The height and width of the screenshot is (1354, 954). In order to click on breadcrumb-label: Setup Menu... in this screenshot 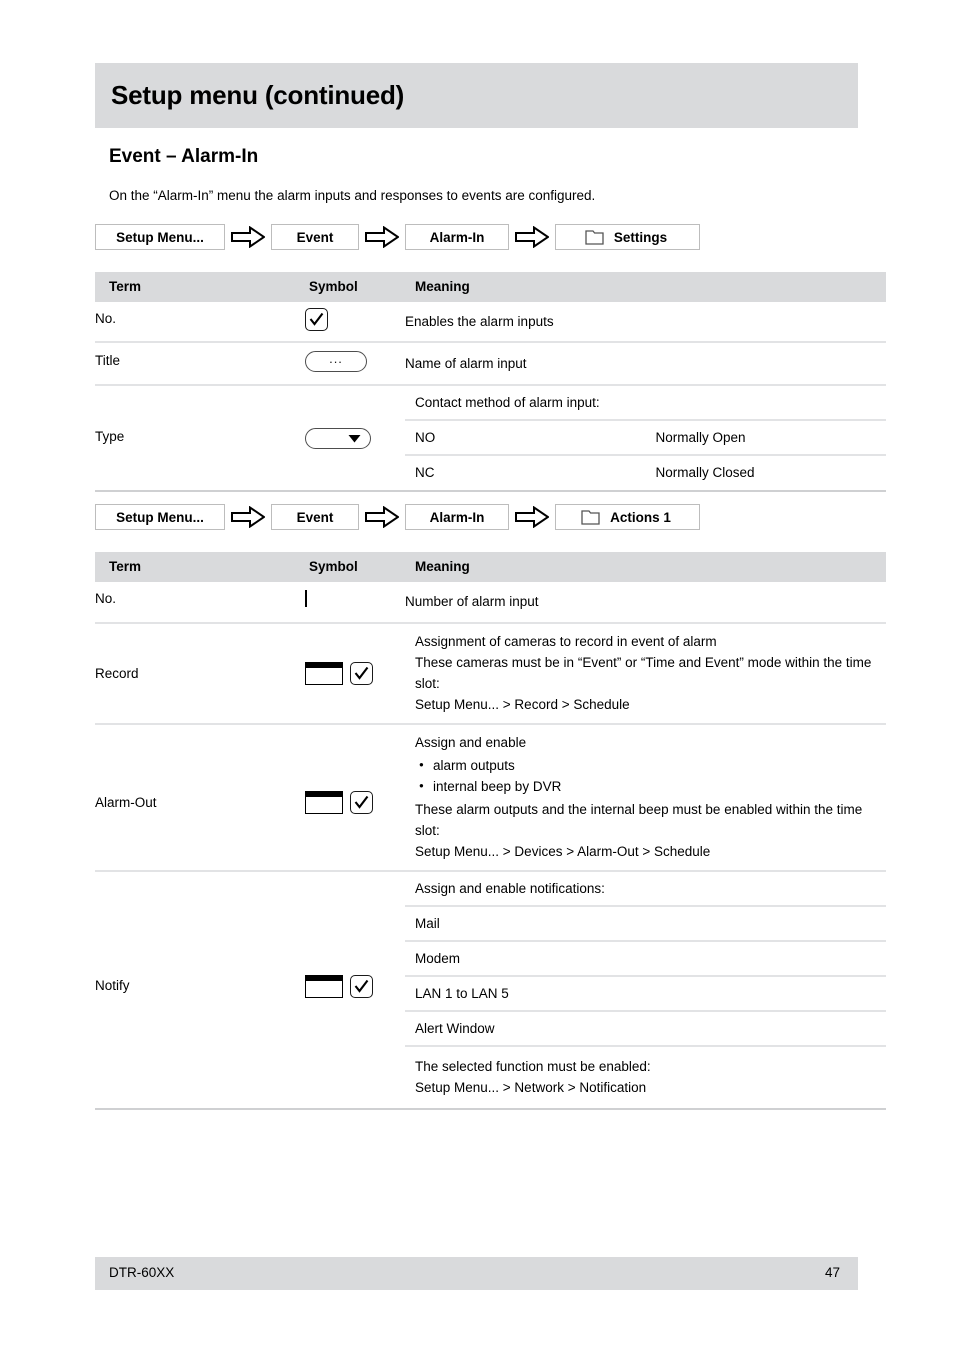, I will do `click(160, 237)`.